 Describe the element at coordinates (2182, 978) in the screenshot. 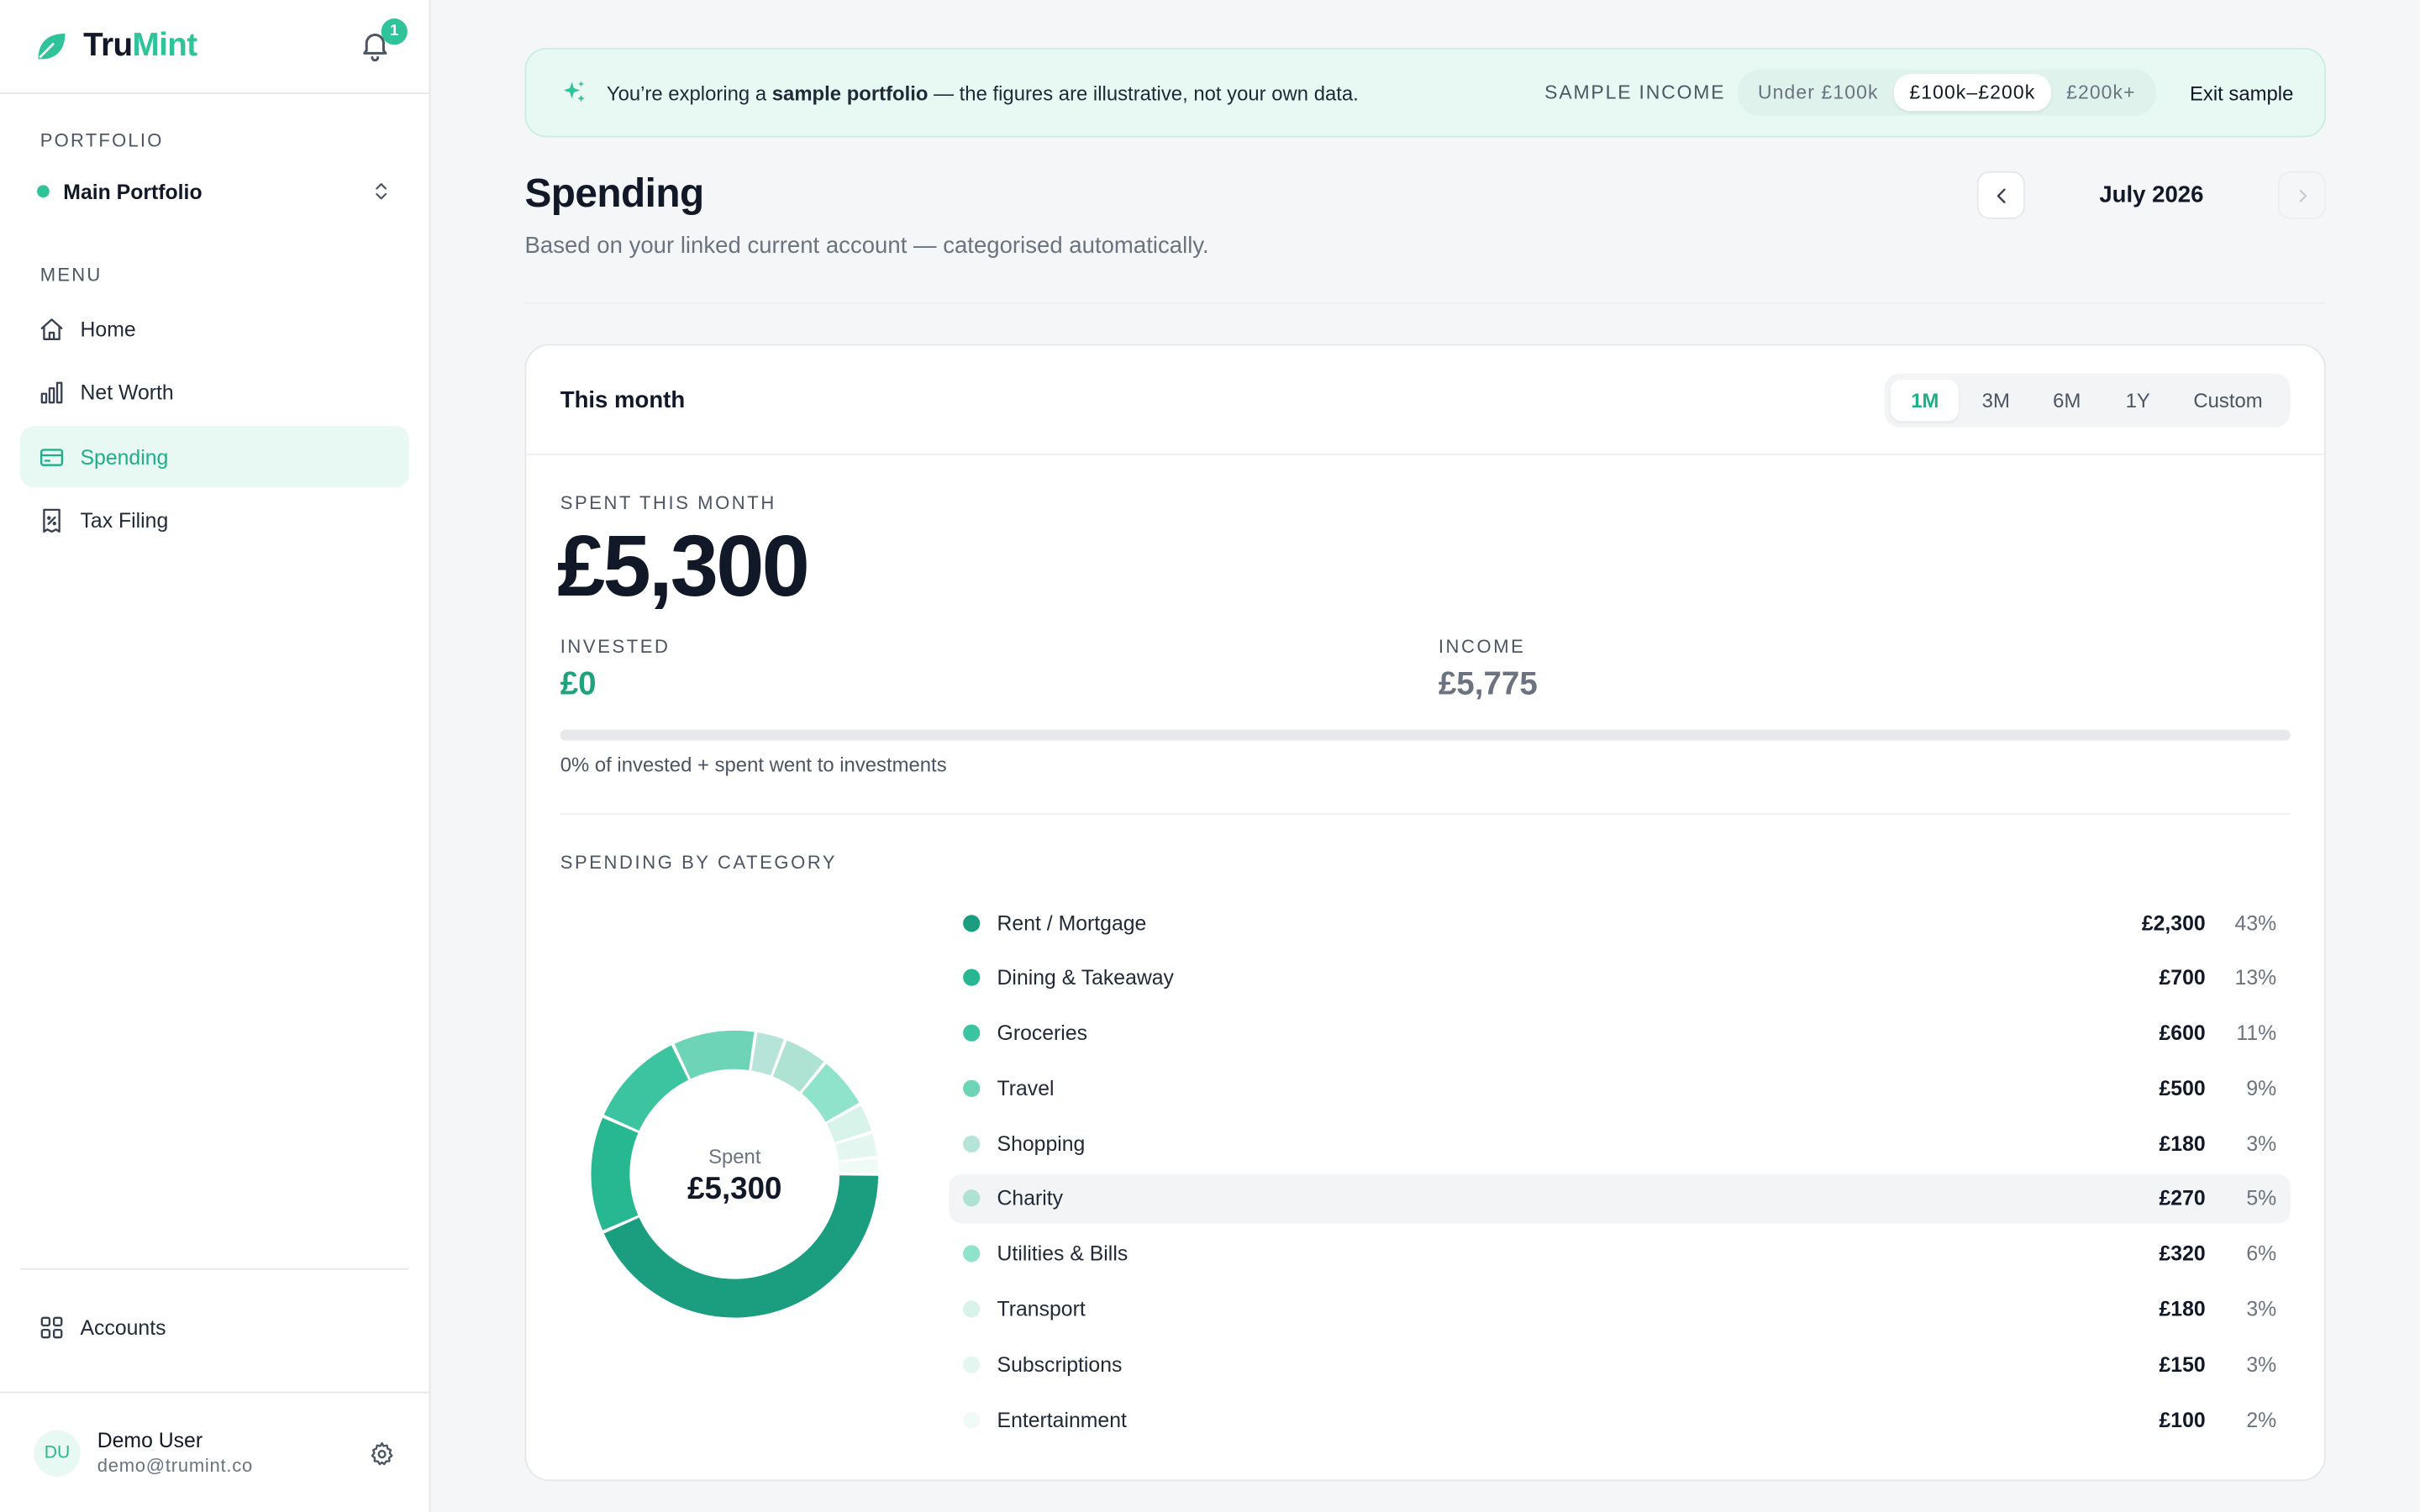

I see `category-amount: £700` at that location.